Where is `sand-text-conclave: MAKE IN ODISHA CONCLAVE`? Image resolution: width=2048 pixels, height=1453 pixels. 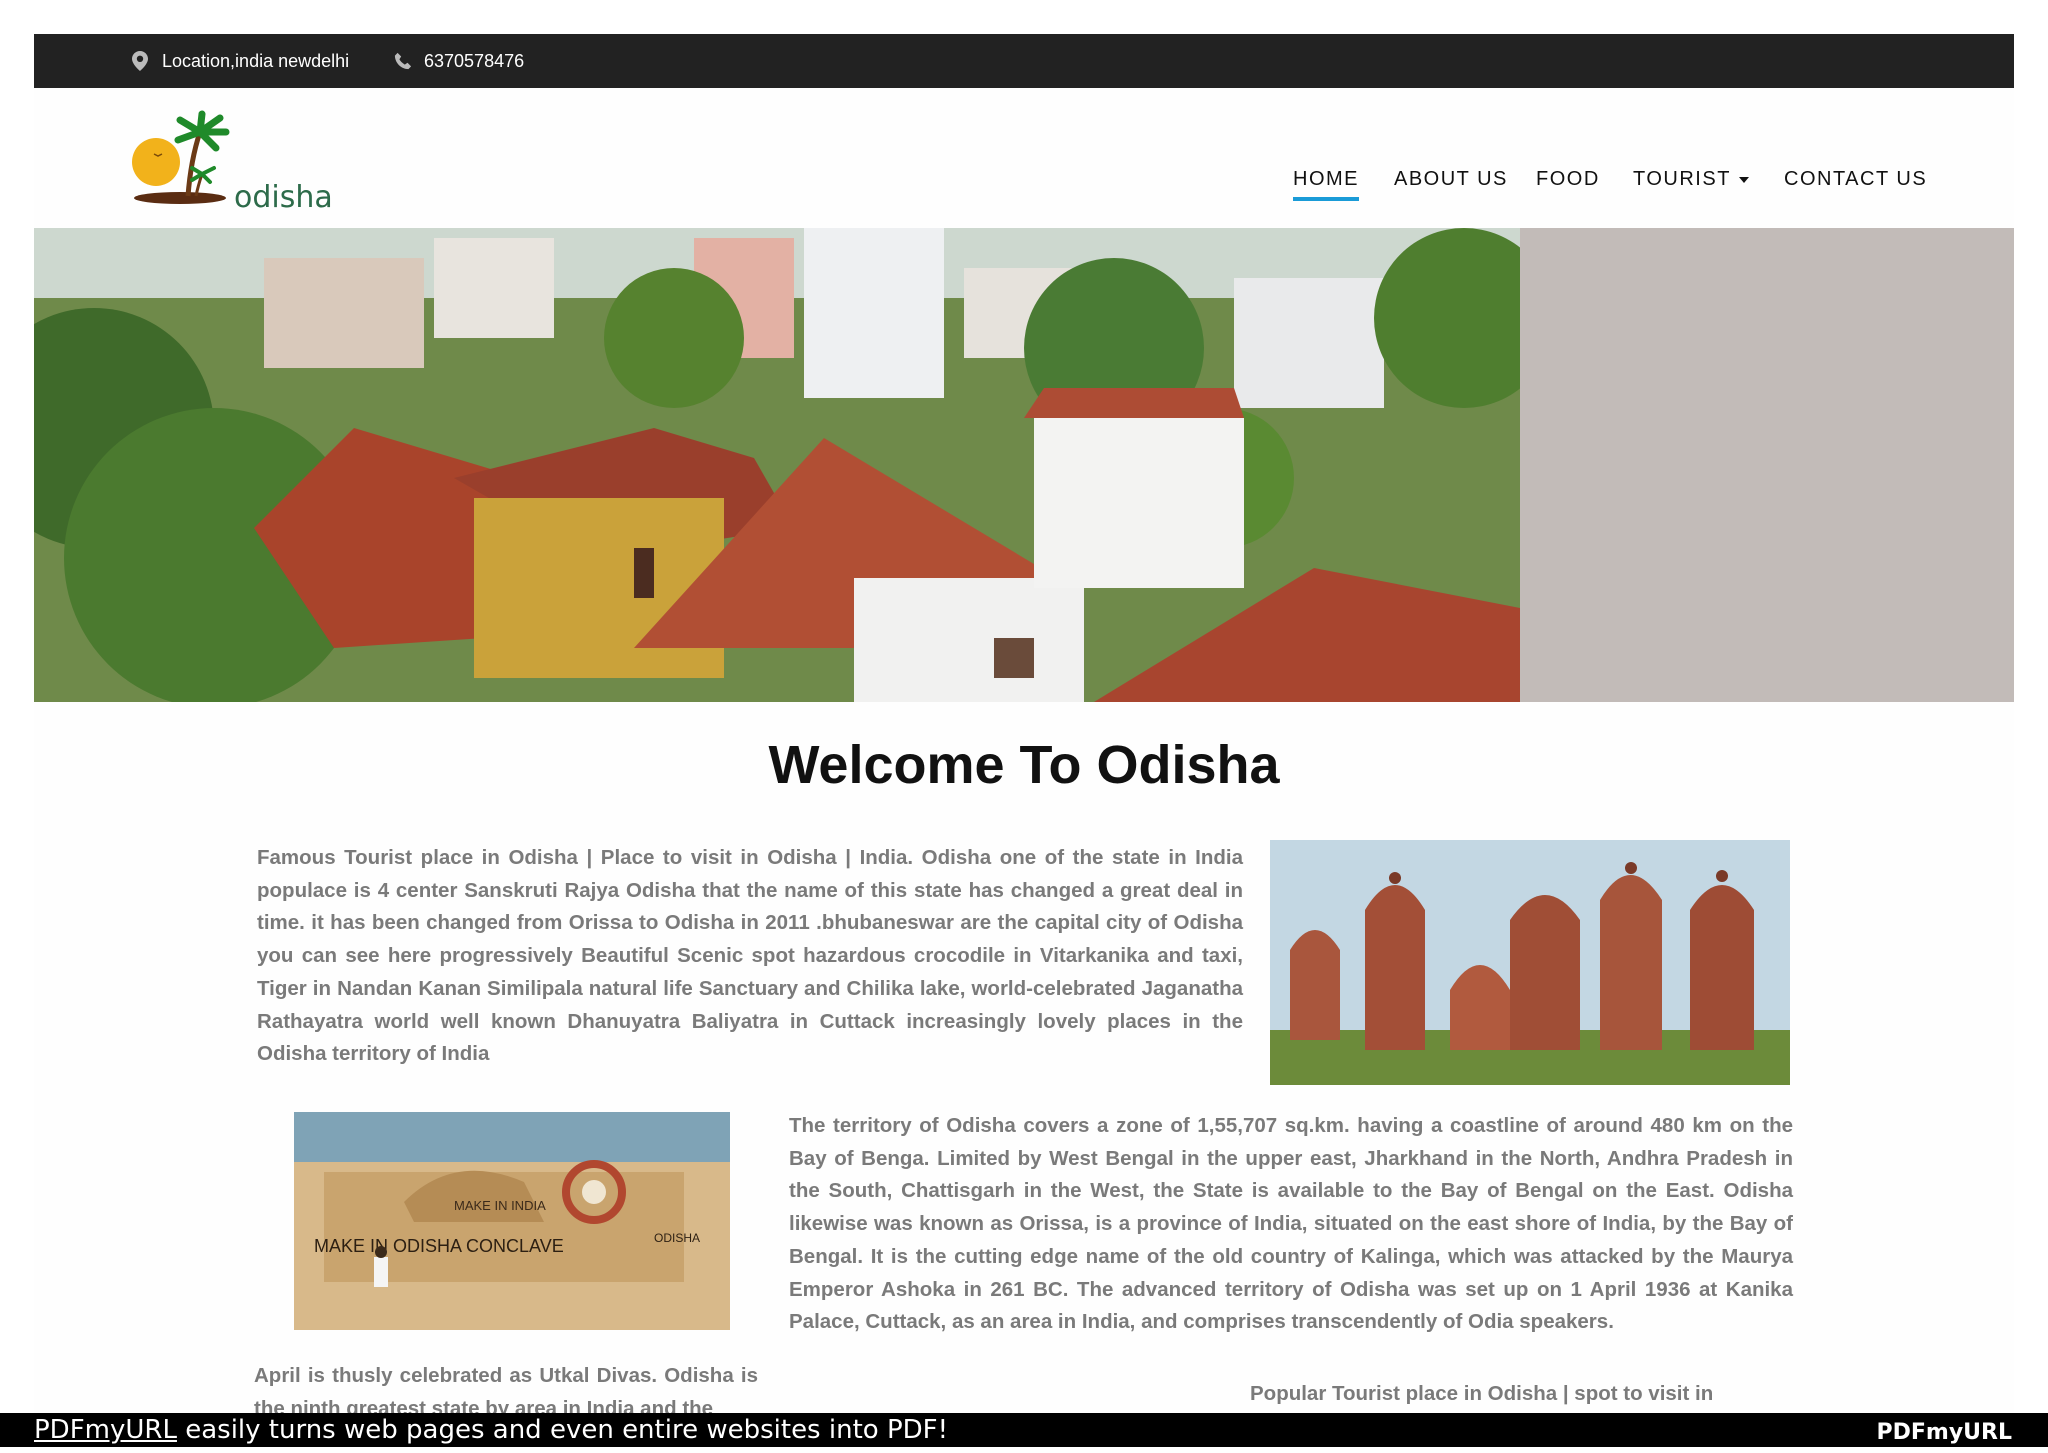
sand-text-conclave: MAKE IN ODISHA CONCLAVE is located at coordinates (439, 1246).